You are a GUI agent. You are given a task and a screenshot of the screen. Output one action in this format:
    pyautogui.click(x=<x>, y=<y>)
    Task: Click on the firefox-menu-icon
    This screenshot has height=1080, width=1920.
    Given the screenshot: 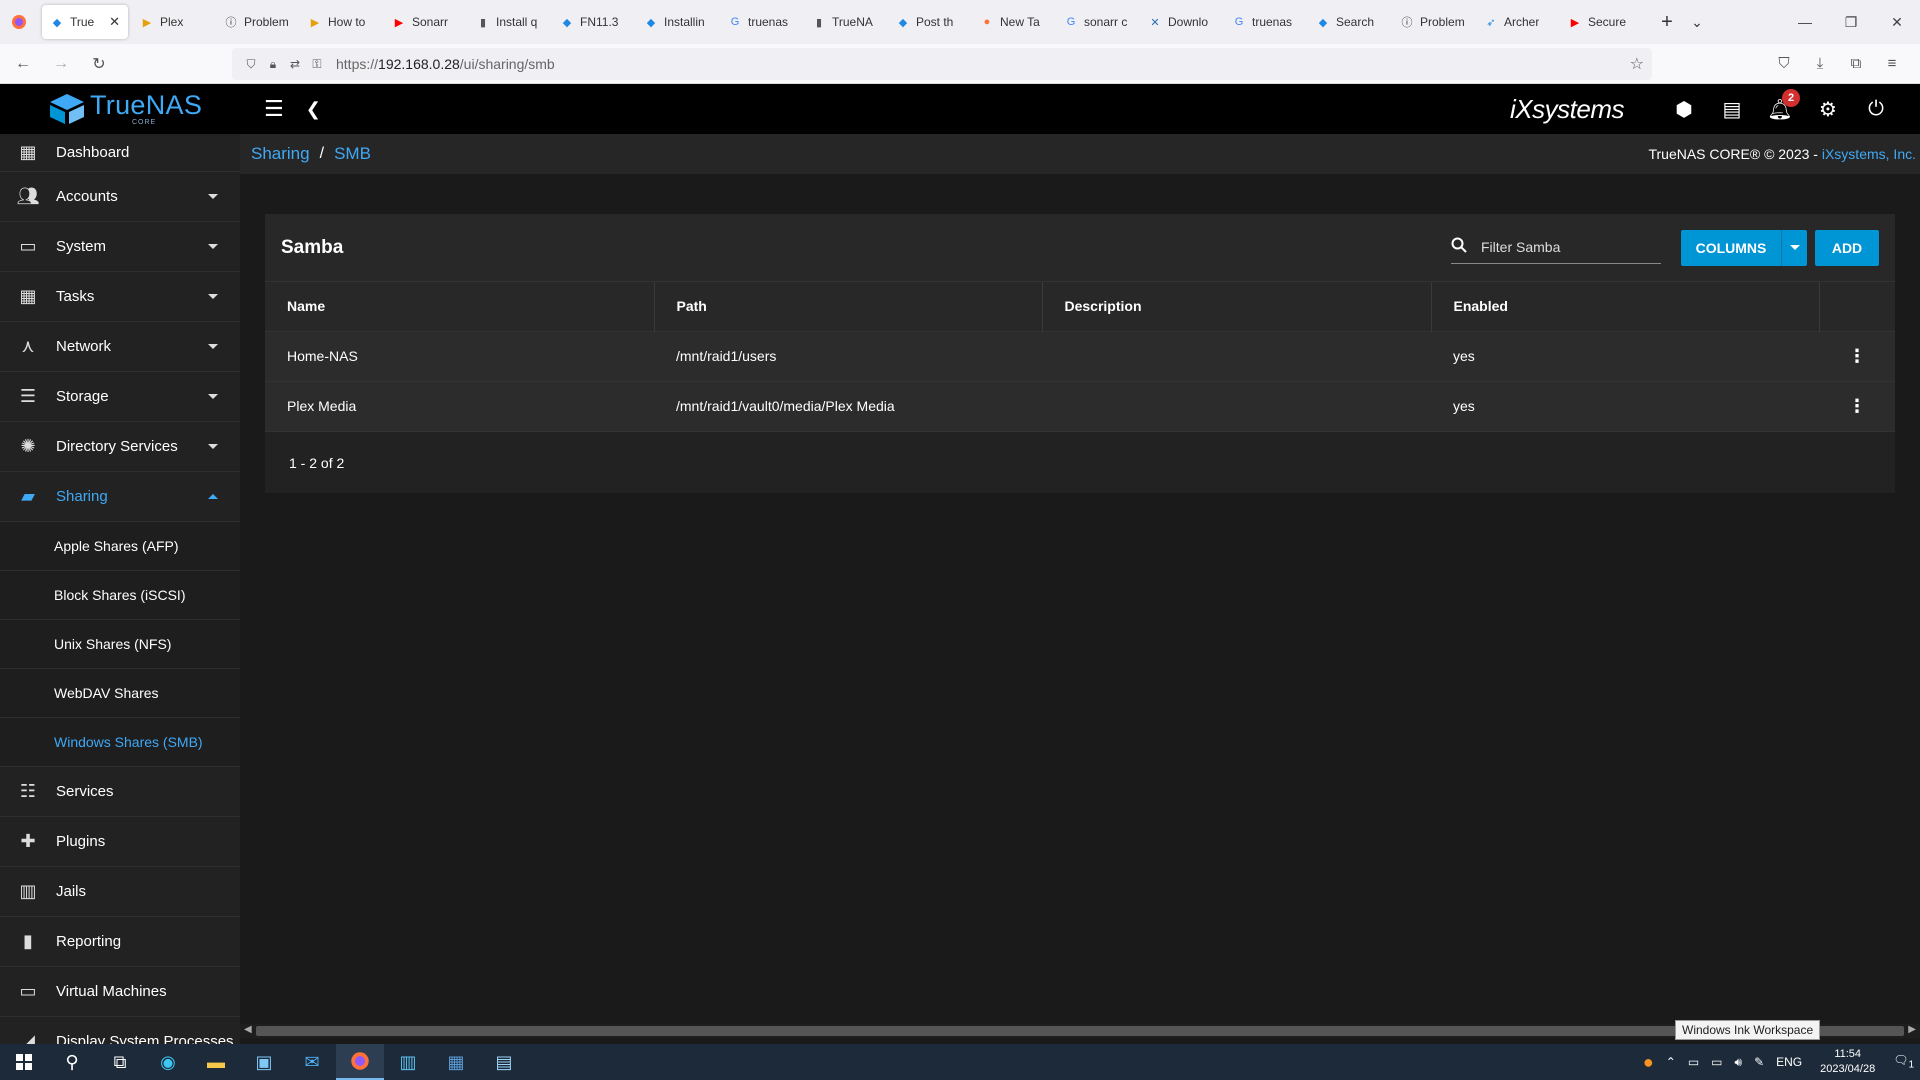 What is the action you would take?
    pyautogui.click(x=19, y=22)
    